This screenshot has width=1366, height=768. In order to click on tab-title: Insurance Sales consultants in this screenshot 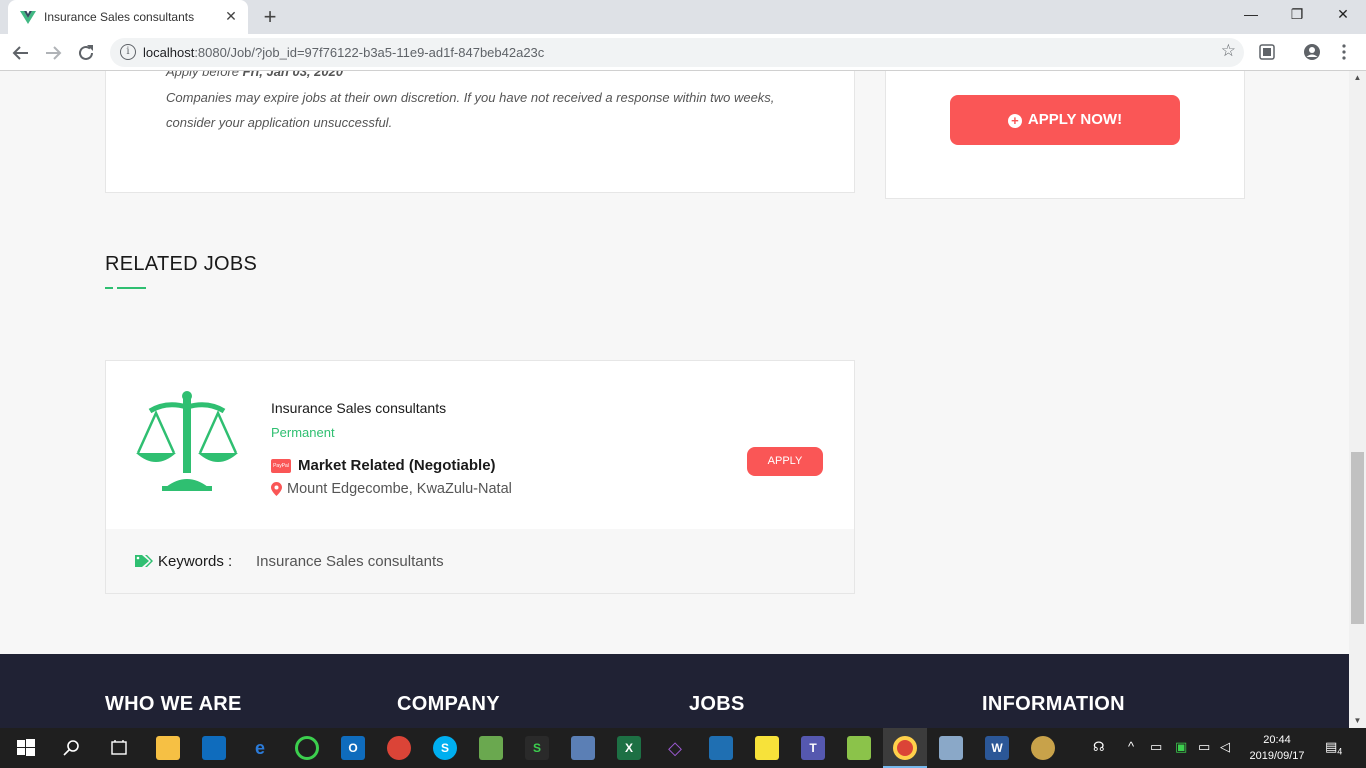, I will do `click(119, 17)`.